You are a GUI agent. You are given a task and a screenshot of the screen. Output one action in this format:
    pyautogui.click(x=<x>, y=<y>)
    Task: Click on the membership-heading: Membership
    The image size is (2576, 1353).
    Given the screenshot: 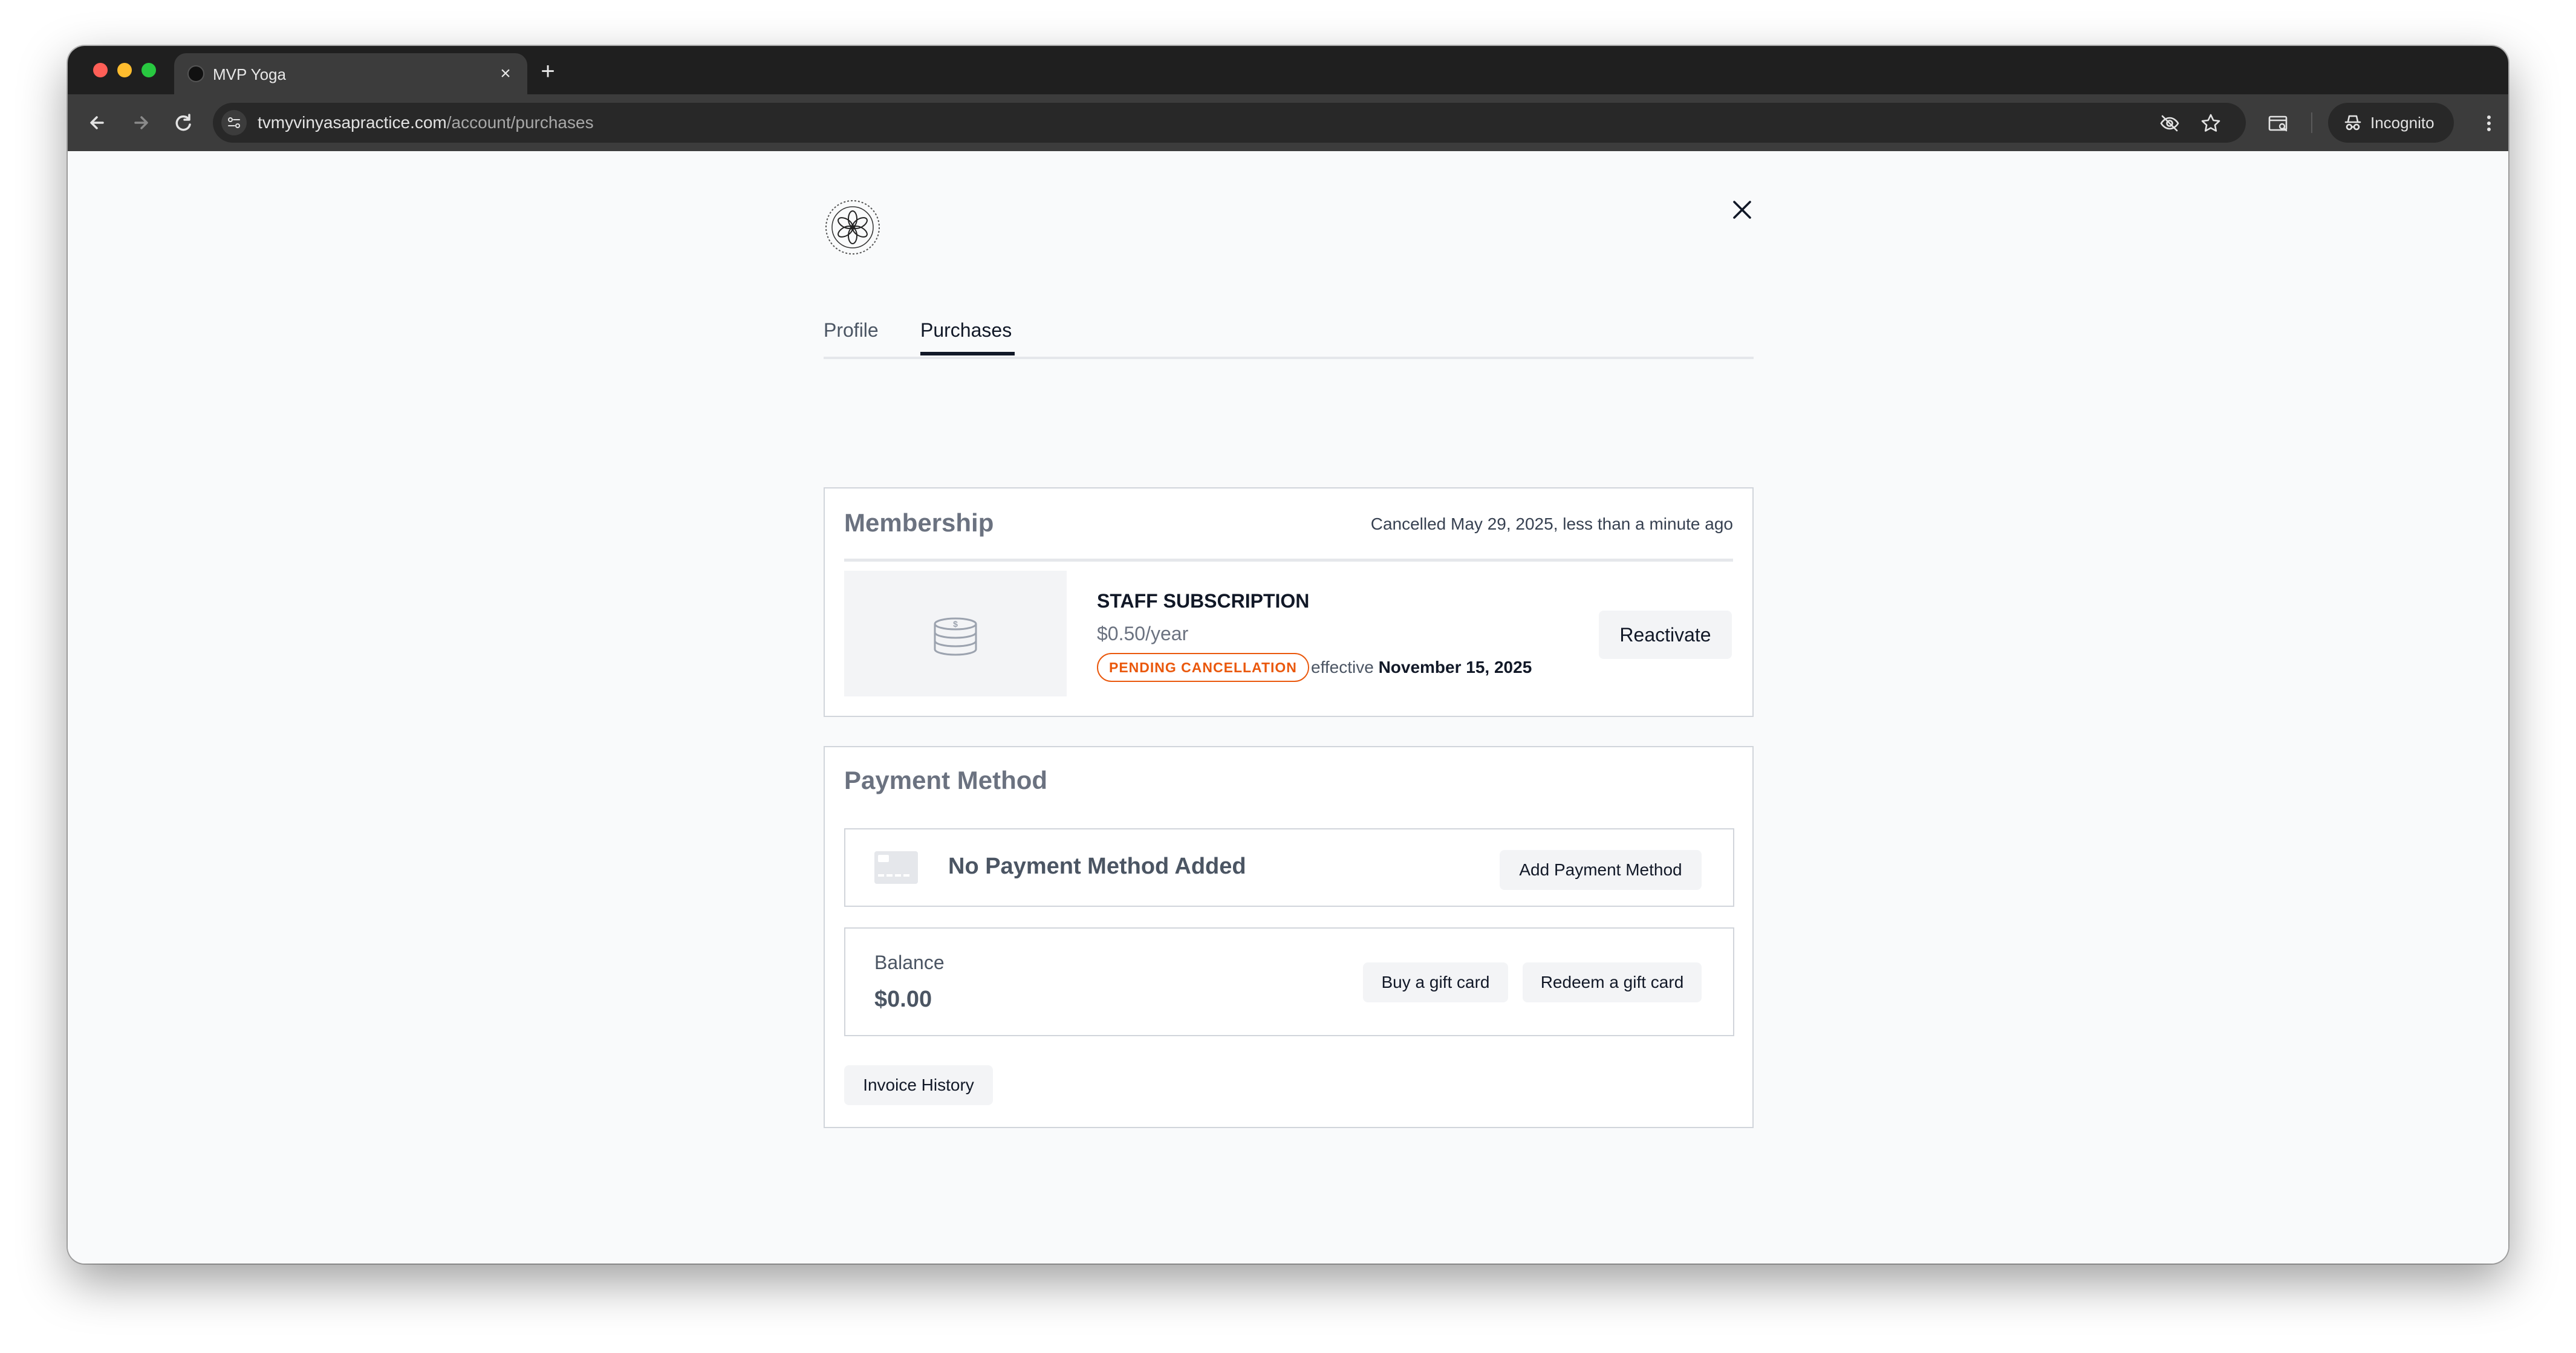 What is the action you would take?
    pyautogui.click(x=919, y=522)
    